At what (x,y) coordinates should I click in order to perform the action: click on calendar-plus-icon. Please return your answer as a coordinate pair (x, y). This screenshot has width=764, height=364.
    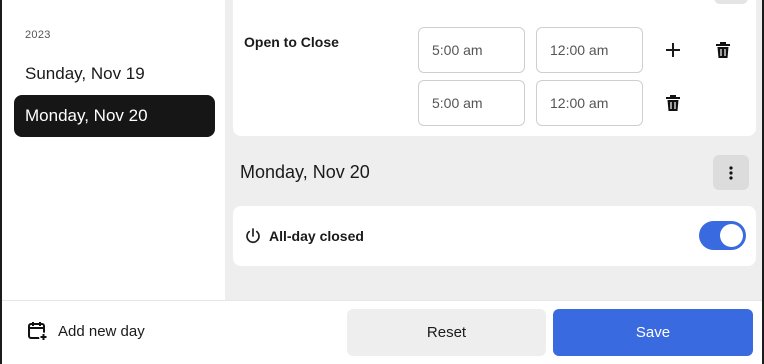
    Looking at the image, I should click on (38, 331).